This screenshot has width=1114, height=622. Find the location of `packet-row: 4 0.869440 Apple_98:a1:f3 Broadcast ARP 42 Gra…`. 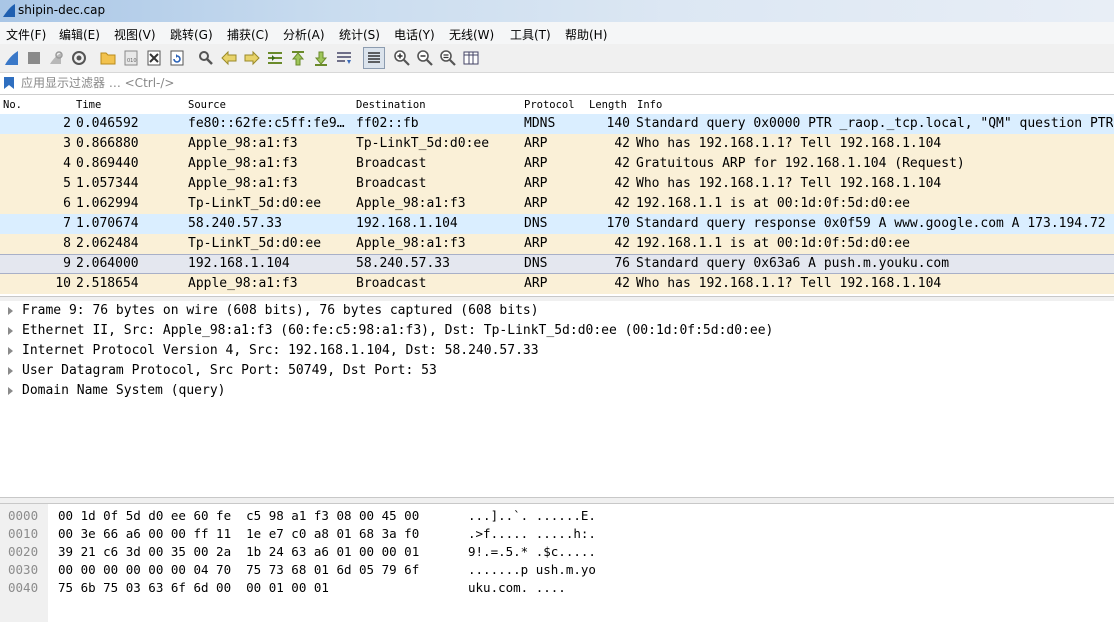

packet-row: 4 0.869440 Apple_98:a1:f3 Broadcast ARP 42 Gra… is located at coordinates (557, 164).